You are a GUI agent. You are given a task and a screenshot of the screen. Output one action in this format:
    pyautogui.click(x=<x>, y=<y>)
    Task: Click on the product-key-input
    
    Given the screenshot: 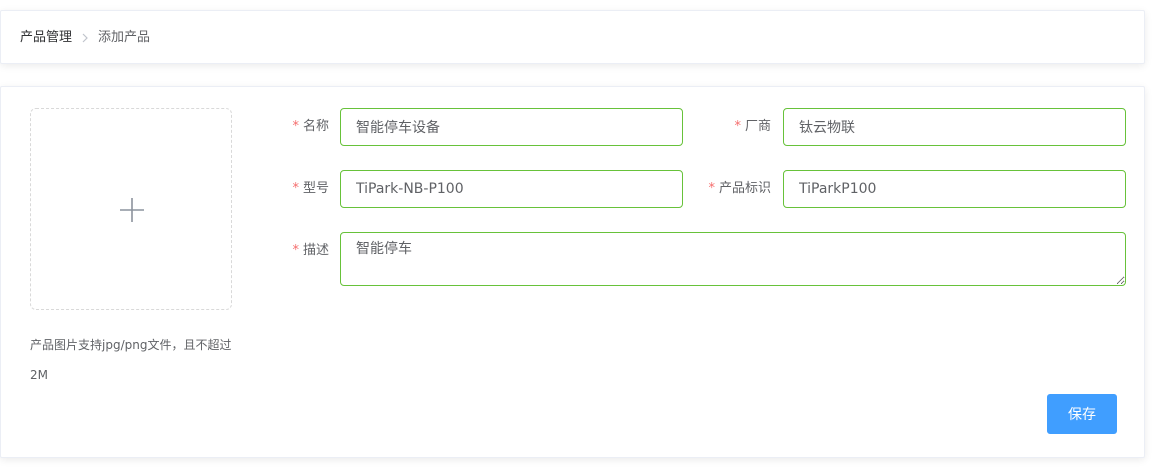 What is the action you would take?
    pyautogui.click(x=954, y=189)
    